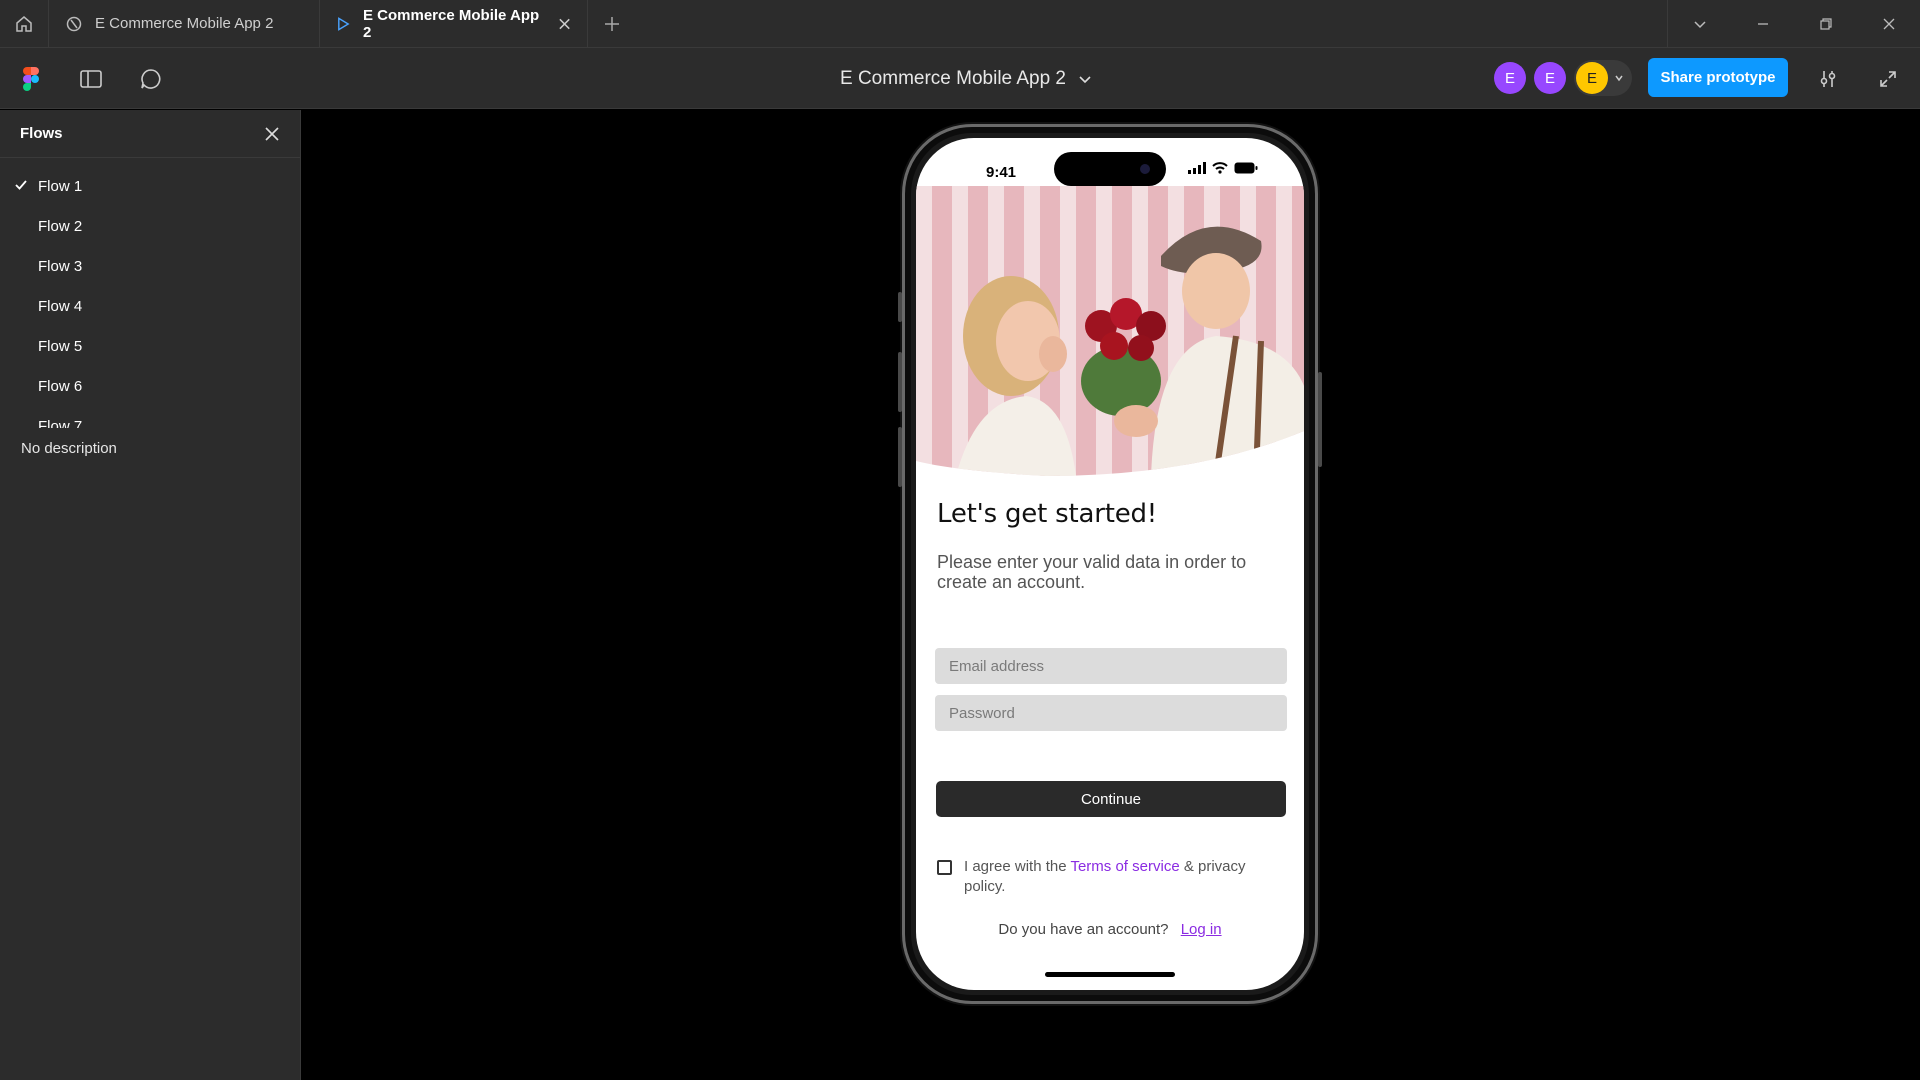 This screenshot has width=1920, height=1080. Describe the element at coordinates (150, 186) in the screenshot. I see `flow-item: Flow 1` at that location.